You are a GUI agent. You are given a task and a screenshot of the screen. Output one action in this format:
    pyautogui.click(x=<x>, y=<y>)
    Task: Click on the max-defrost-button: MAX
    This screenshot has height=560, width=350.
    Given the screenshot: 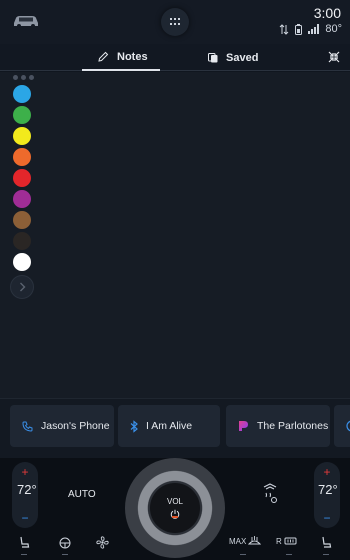 What is the action you would take?
    pyautogui.click(x=245, y=541)
    